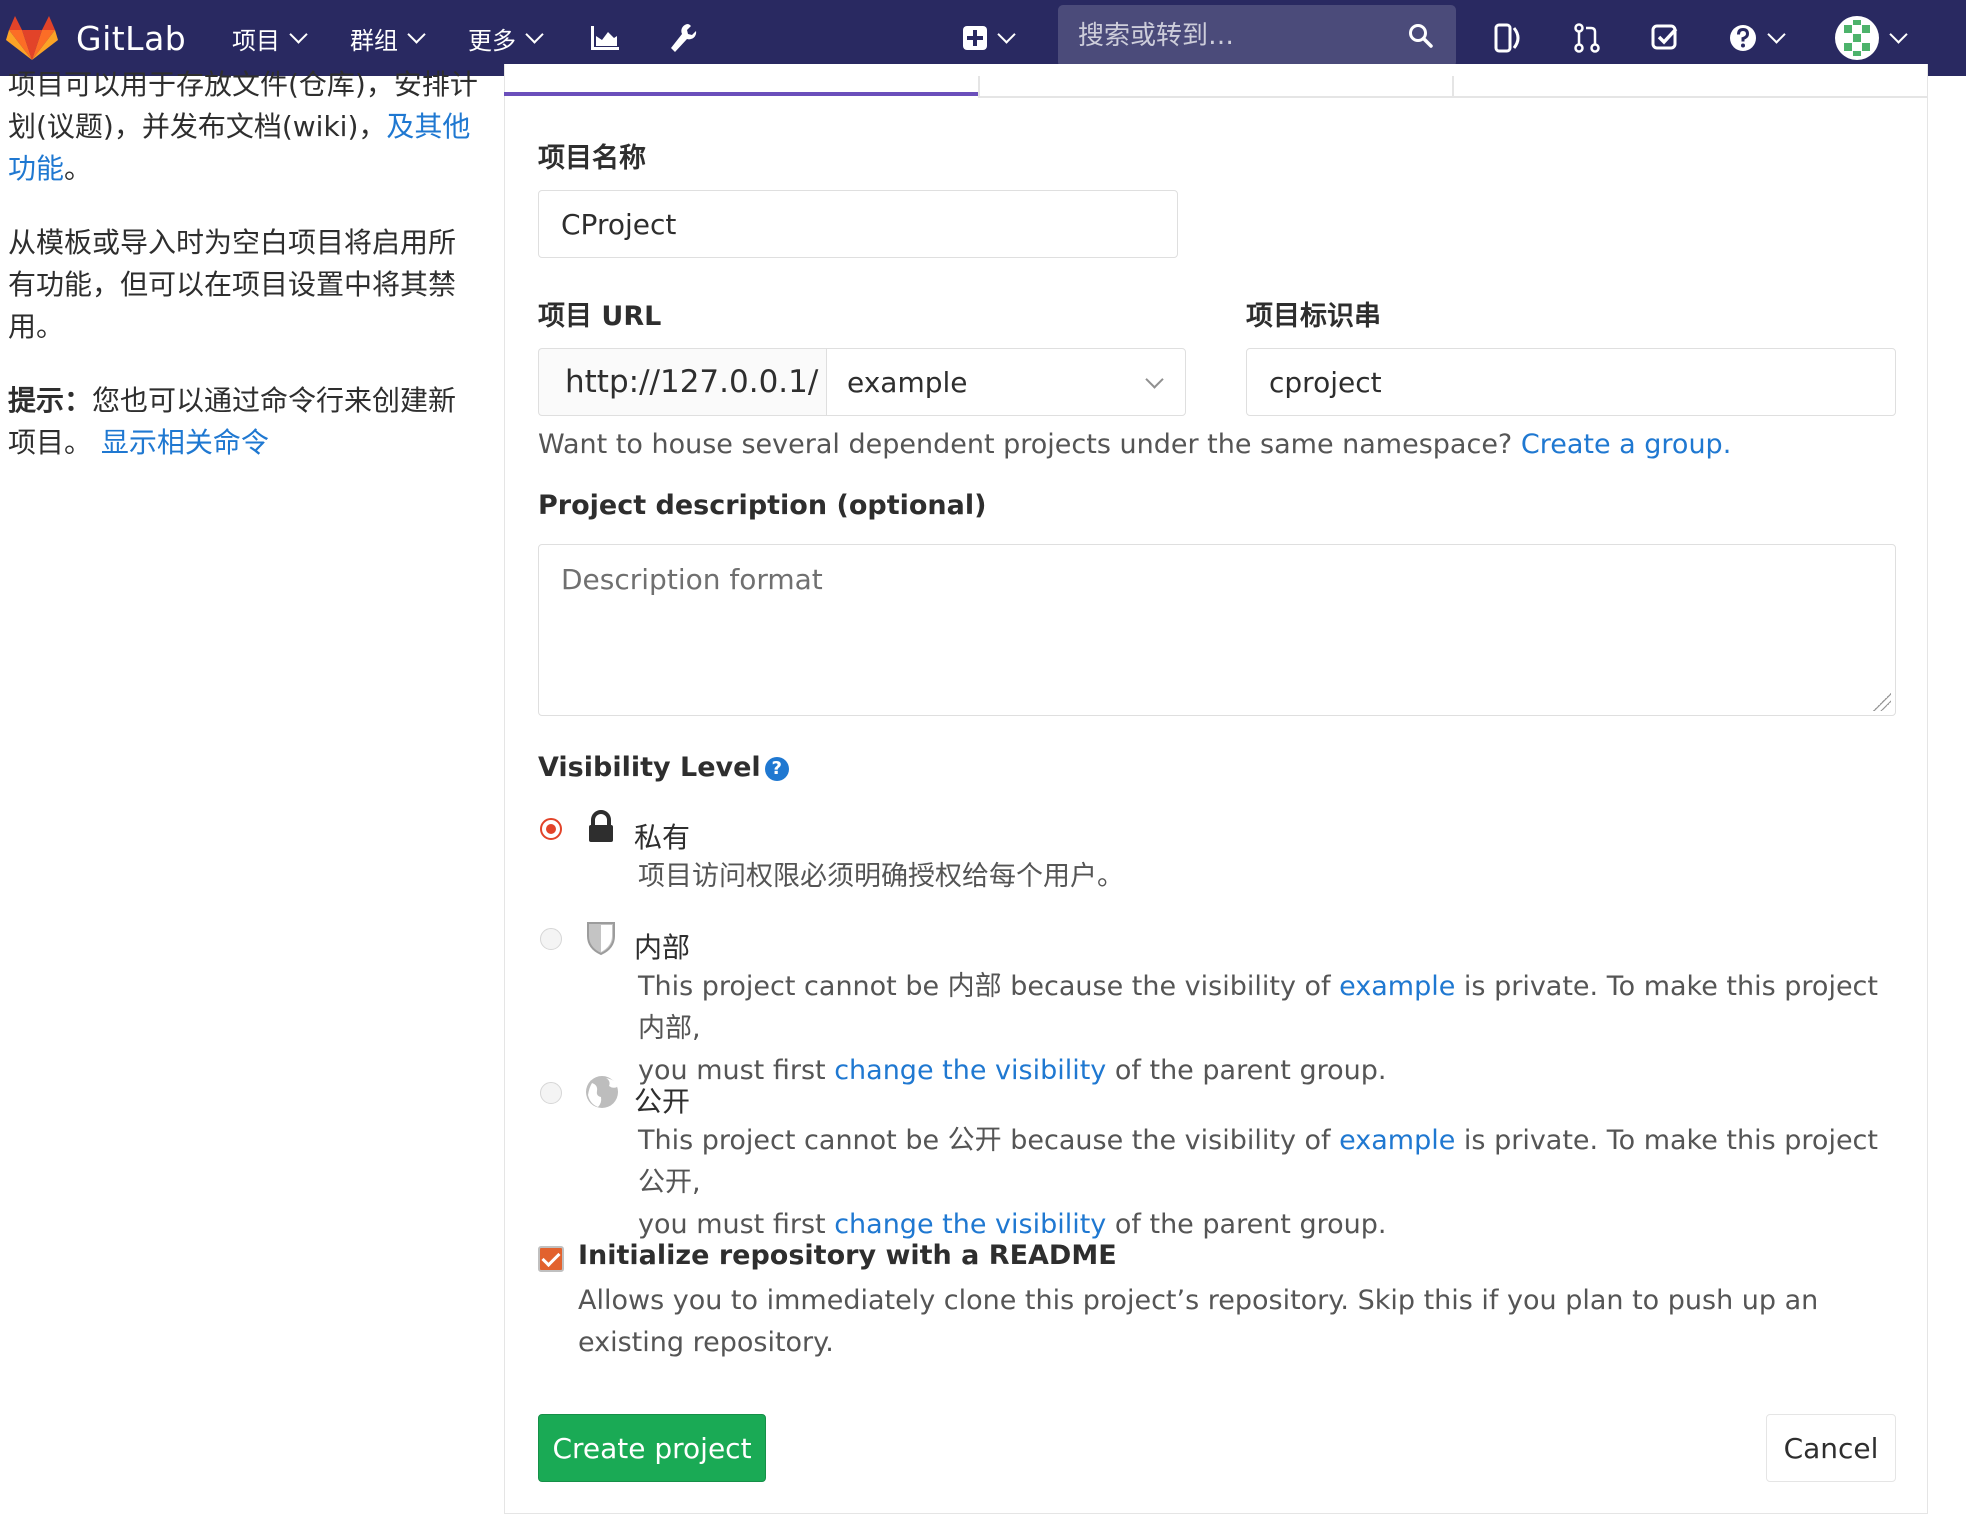 This screenshot has width=1966, height=1526. What do you see at coordinates (243, 422) in the screenshot?
I see `tip-text: 提示：您也可以通过命令行来创建新项目。 显示相关命令` at bounding box center [243, 422].